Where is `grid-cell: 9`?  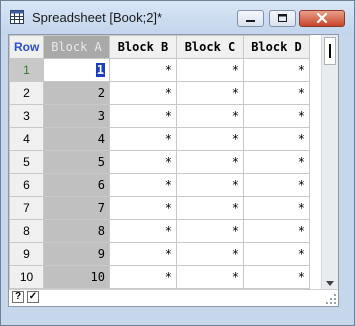
grid-cell: 9 is located at coordinates (76, 254).